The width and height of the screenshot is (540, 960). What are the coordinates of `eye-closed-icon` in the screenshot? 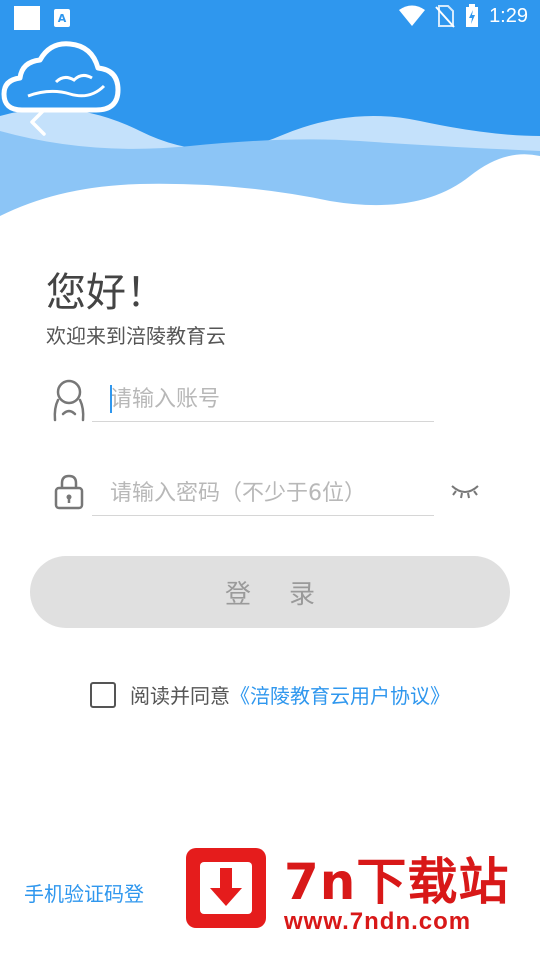 It's located at (465, 492).